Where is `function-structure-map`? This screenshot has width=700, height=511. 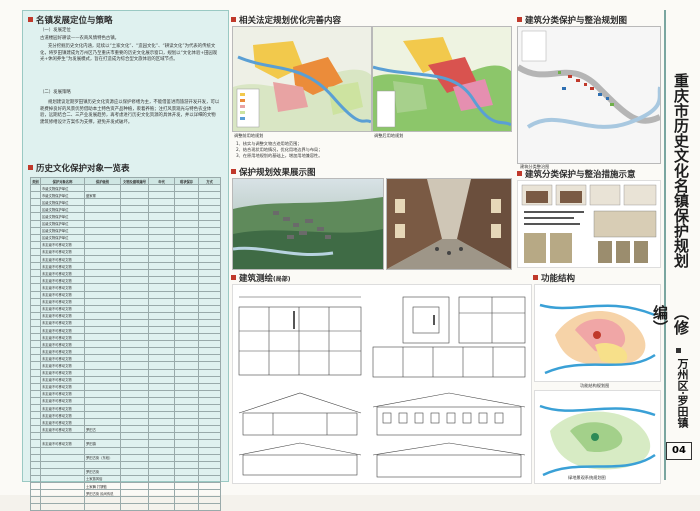 function-structure-map is located at coordinates (597, 333).